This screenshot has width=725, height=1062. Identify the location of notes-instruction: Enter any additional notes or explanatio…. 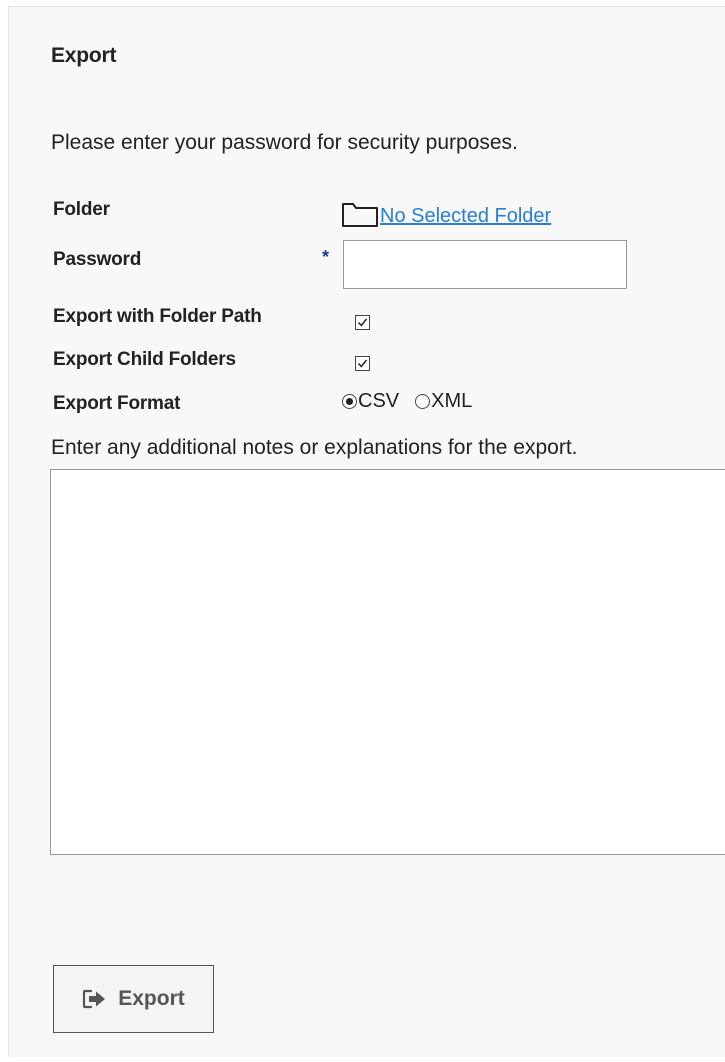
(314, 447).